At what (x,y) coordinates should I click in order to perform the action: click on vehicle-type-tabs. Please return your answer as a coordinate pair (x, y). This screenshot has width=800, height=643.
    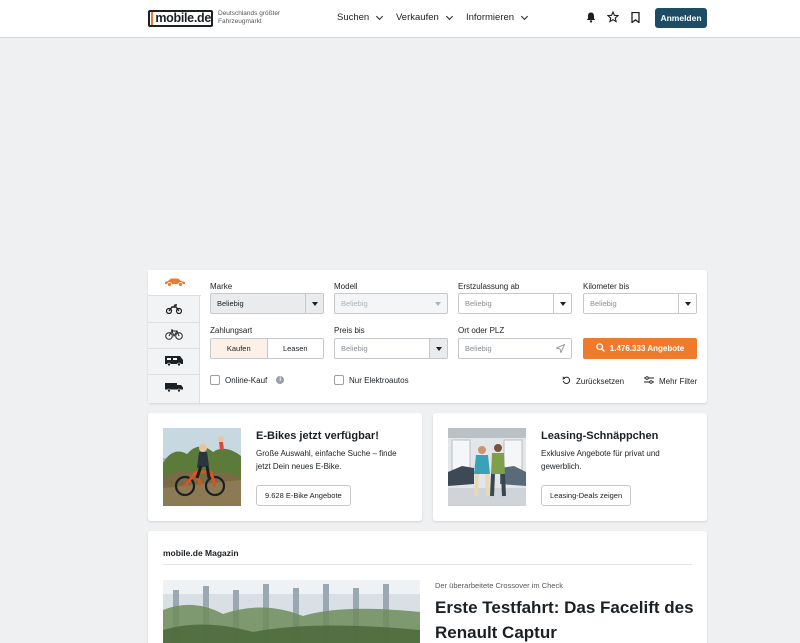
    Looking at the image, I should click on (174, 336).